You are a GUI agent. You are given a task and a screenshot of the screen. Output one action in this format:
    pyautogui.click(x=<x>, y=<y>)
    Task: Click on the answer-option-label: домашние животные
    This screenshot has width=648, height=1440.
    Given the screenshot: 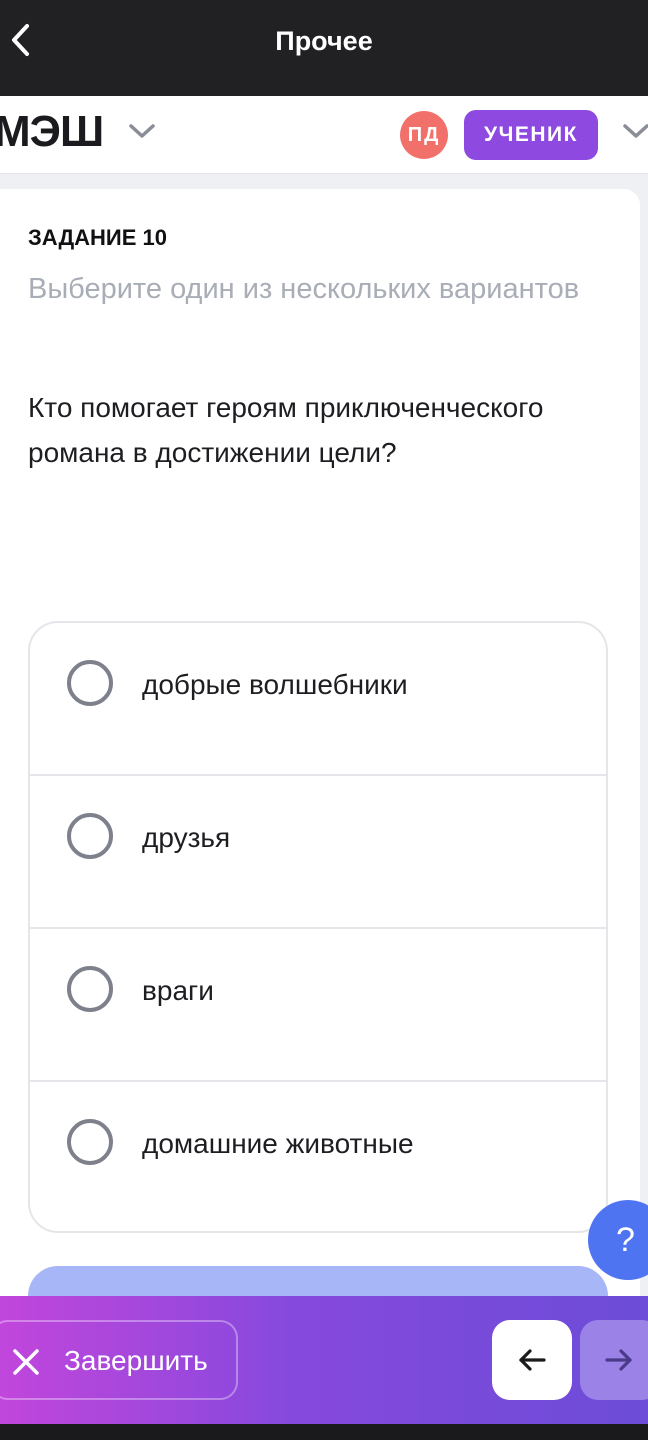 What is the action you would take?
    pyautogui.click(x=278, y=1143)
    